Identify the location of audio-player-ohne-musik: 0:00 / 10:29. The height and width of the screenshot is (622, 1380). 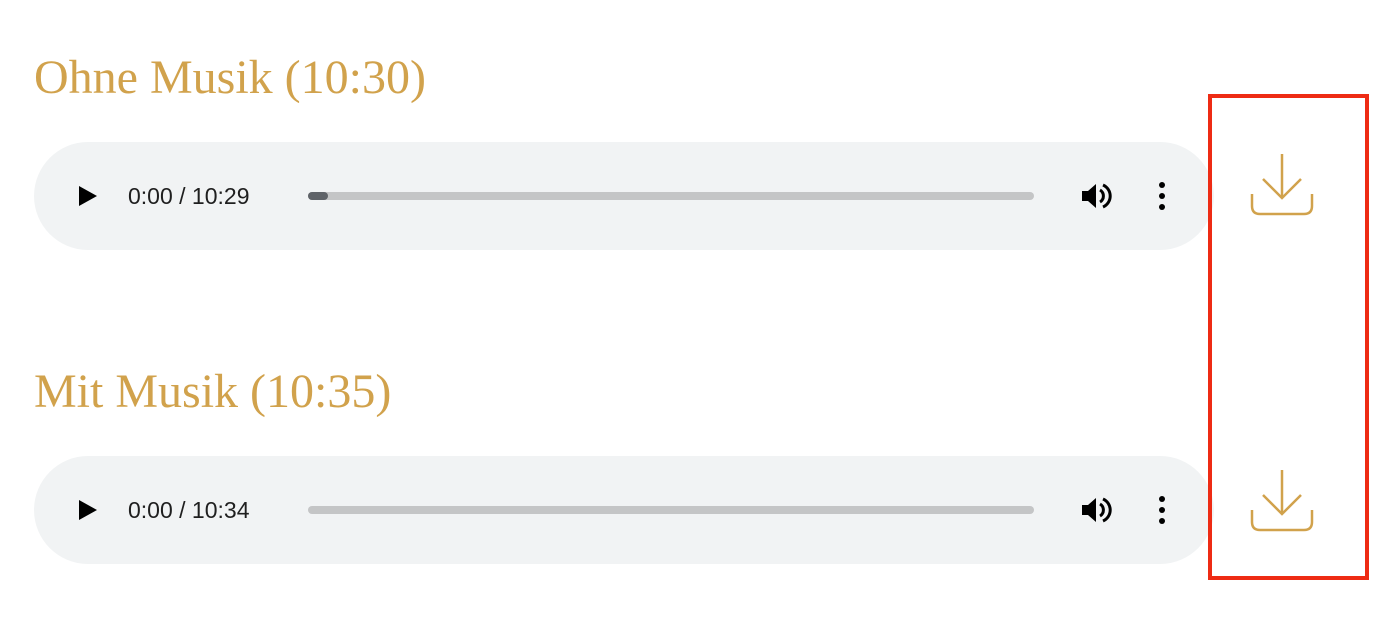
(624, 196).